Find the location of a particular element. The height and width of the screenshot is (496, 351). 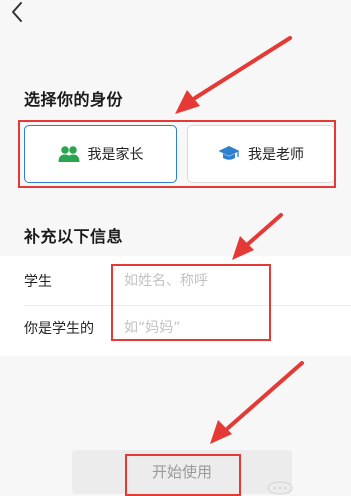

student-field-label: 学生 is located at coordinates (38, 282).